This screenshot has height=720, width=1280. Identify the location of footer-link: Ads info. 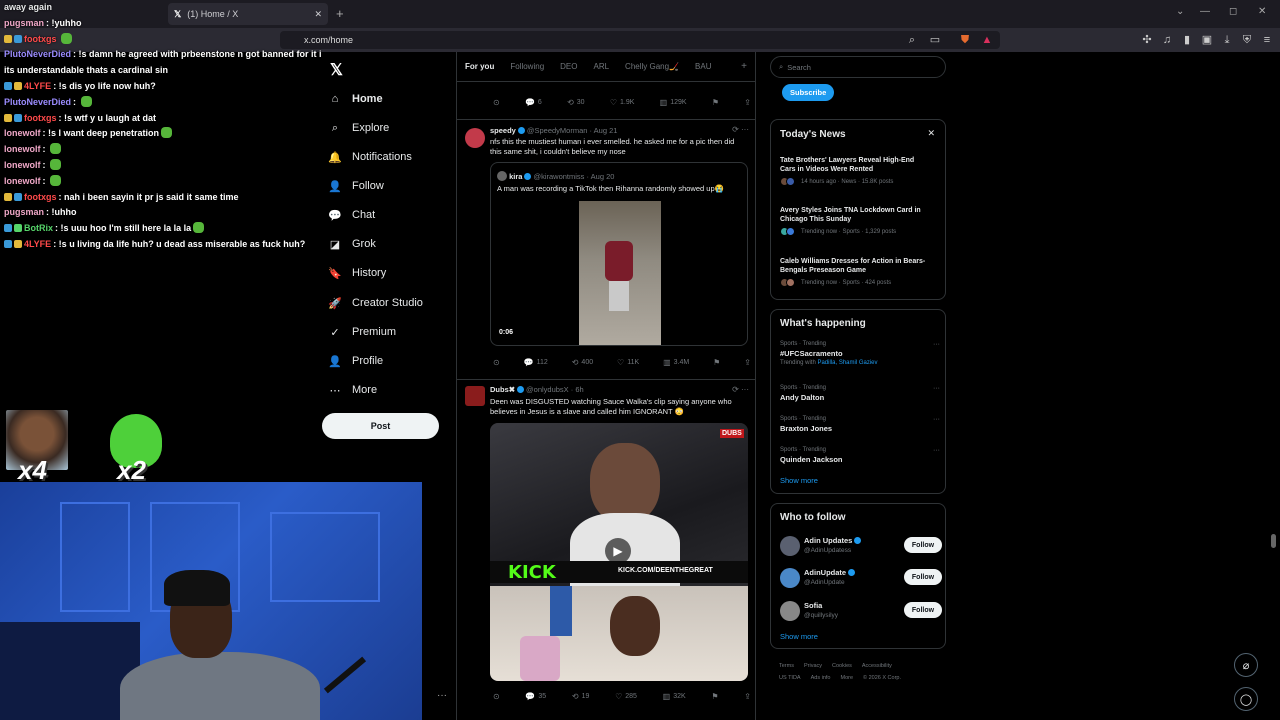
(821, 678).